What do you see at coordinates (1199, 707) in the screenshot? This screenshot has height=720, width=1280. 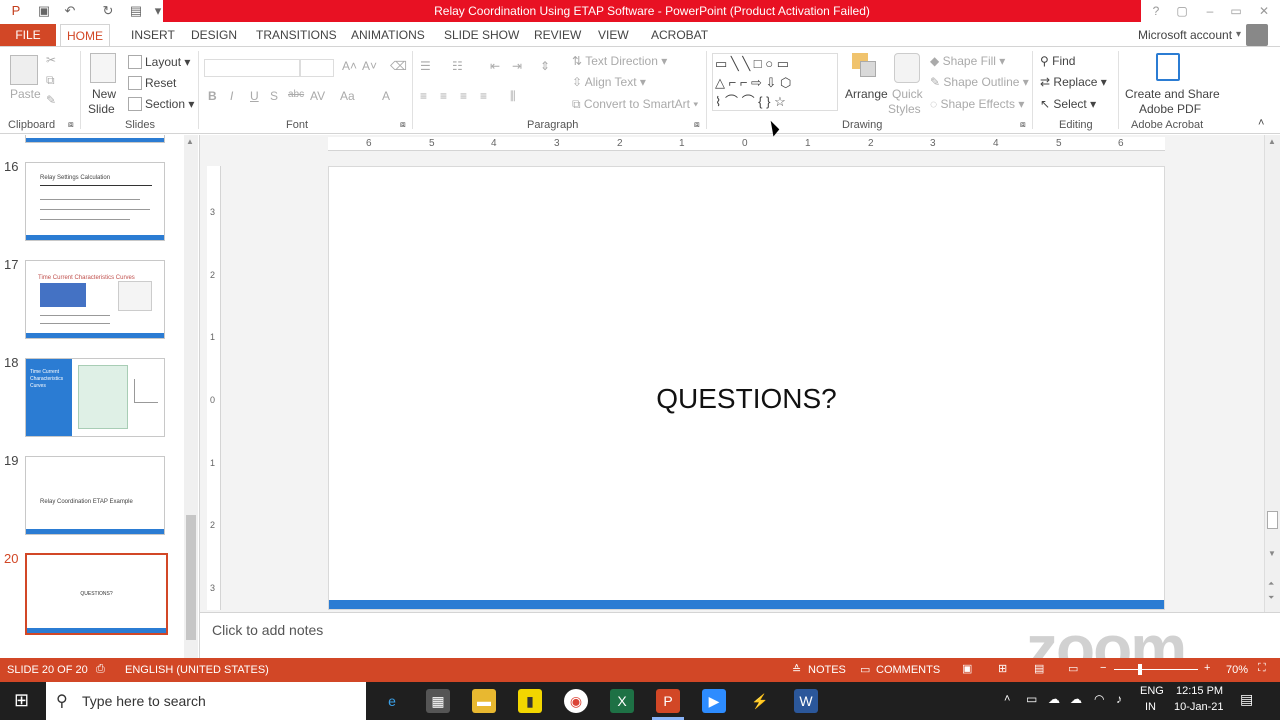 I see `clock-date: 10-Jan-21` at bounding box center [1199, 707].